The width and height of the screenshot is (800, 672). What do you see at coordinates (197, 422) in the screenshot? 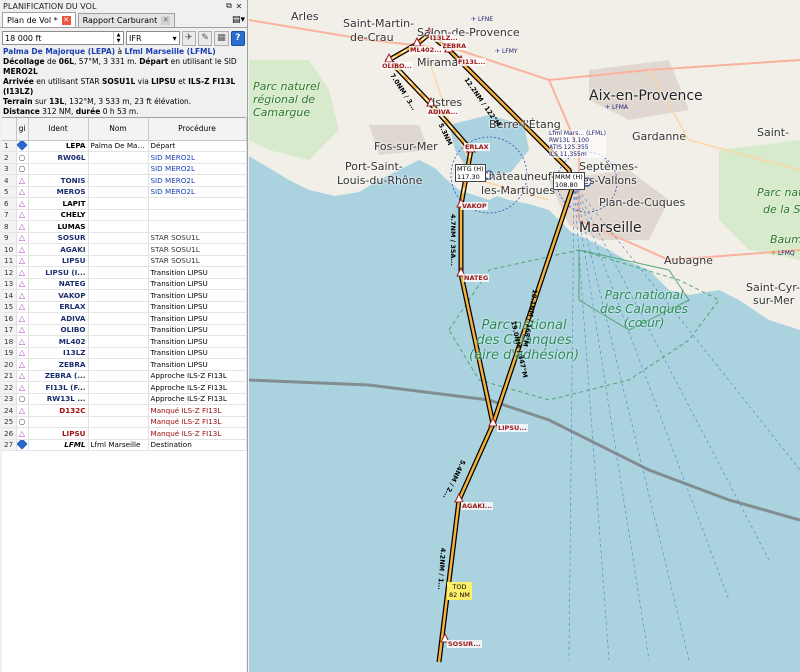
I see `row-procedure: Manqué ILS-Z FI13L` at bounding box center [197, 422].